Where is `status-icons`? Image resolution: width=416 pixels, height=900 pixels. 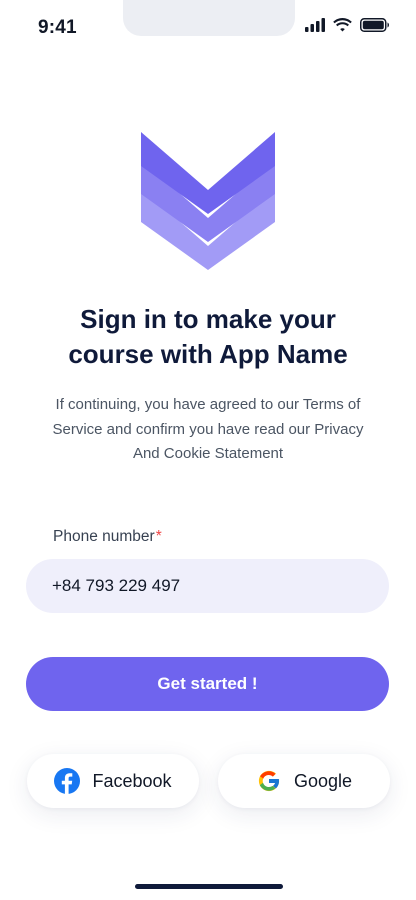
status-icons is located at coordinates (347, 25).